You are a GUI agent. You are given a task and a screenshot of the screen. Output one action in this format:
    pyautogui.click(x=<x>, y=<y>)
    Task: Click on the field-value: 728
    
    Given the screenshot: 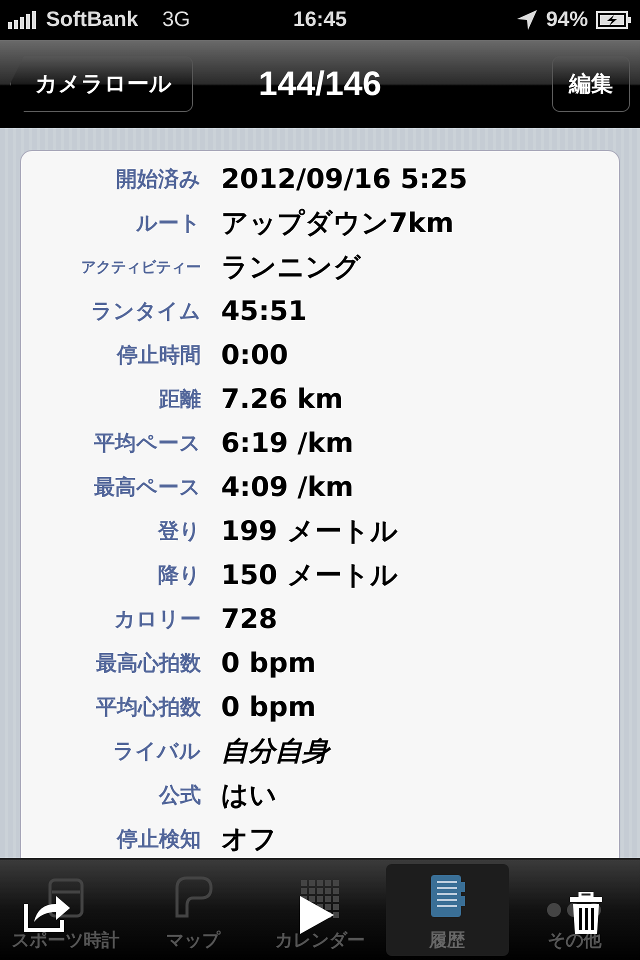 What is the action you would take?
    pyautogui.click(x=249, y=619)
    